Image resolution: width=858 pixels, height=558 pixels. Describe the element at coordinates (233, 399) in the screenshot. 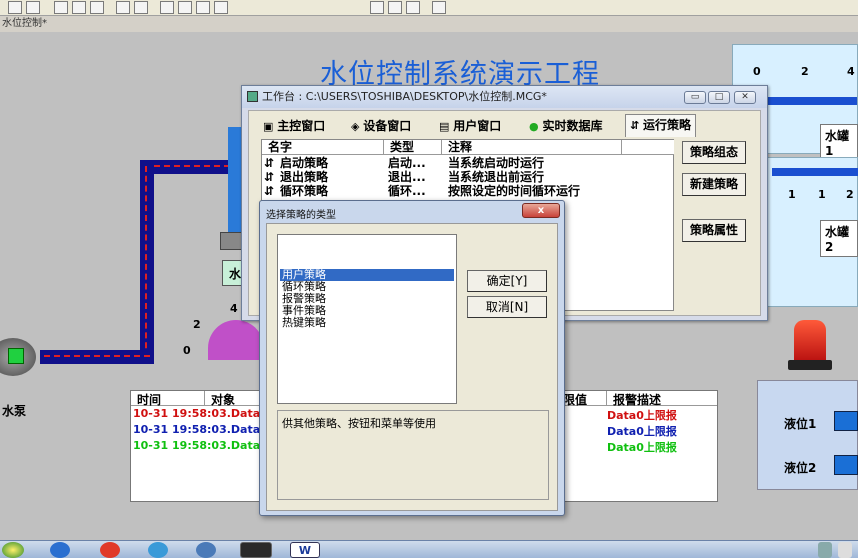

I see `alarm-col-object: 对象` at that location.